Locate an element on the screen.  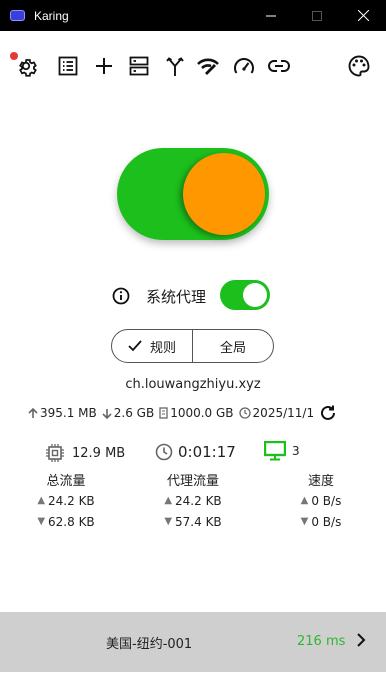
mode-global-label: 全局 is located at coordinates (232, 348).